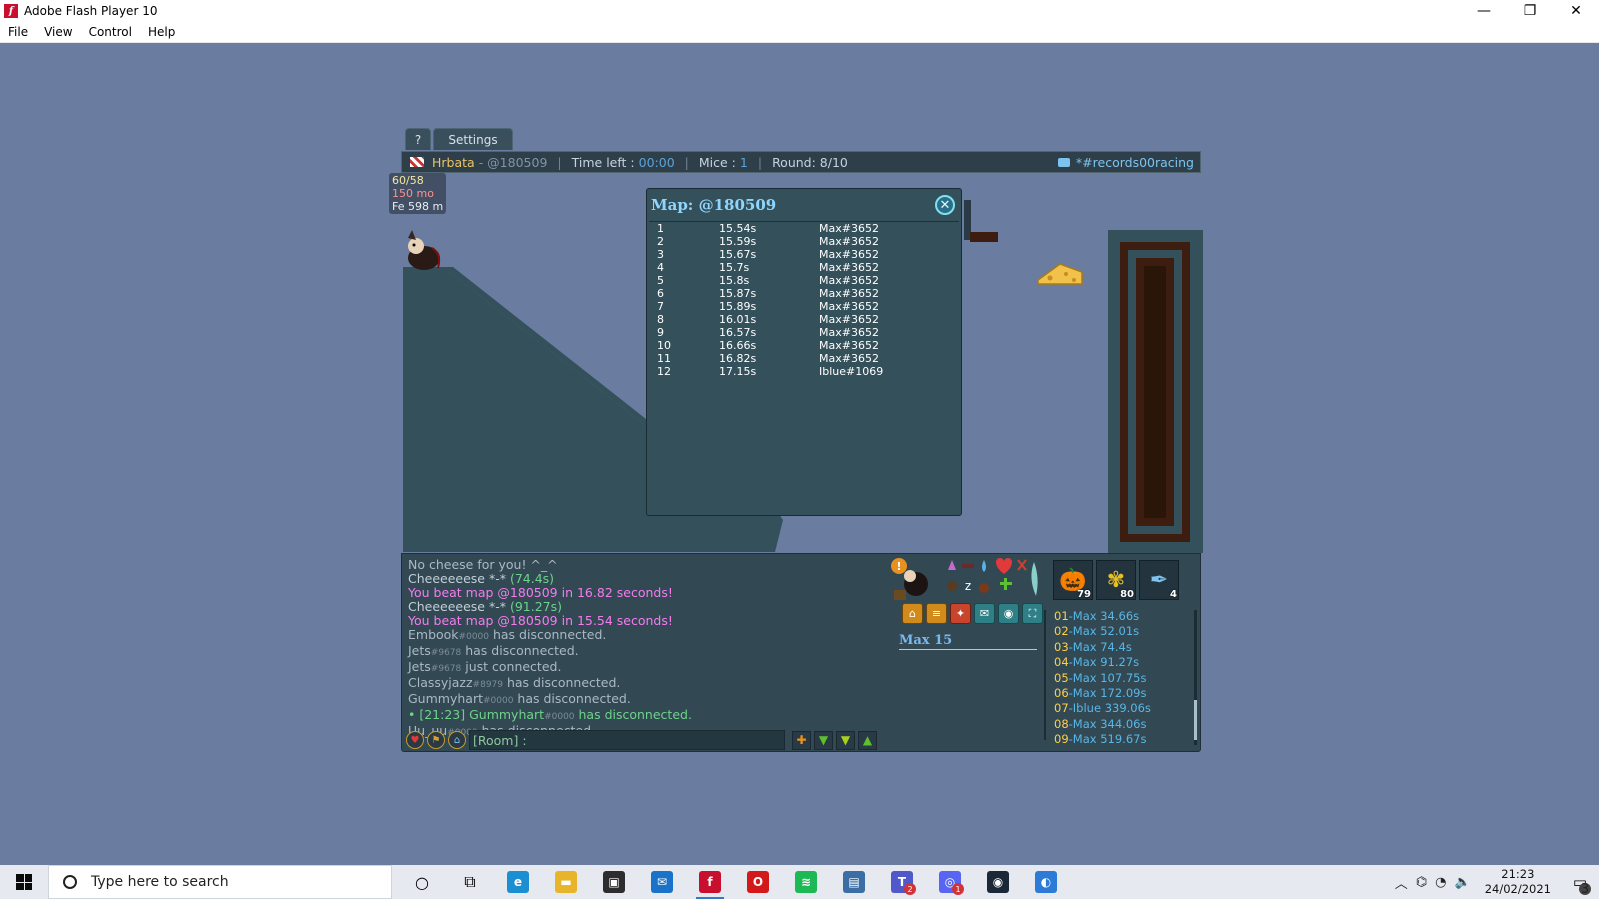 The image size is (1599, 899). I want to click on record-row: 9 16.57s Max#3652, so click(804, 332).